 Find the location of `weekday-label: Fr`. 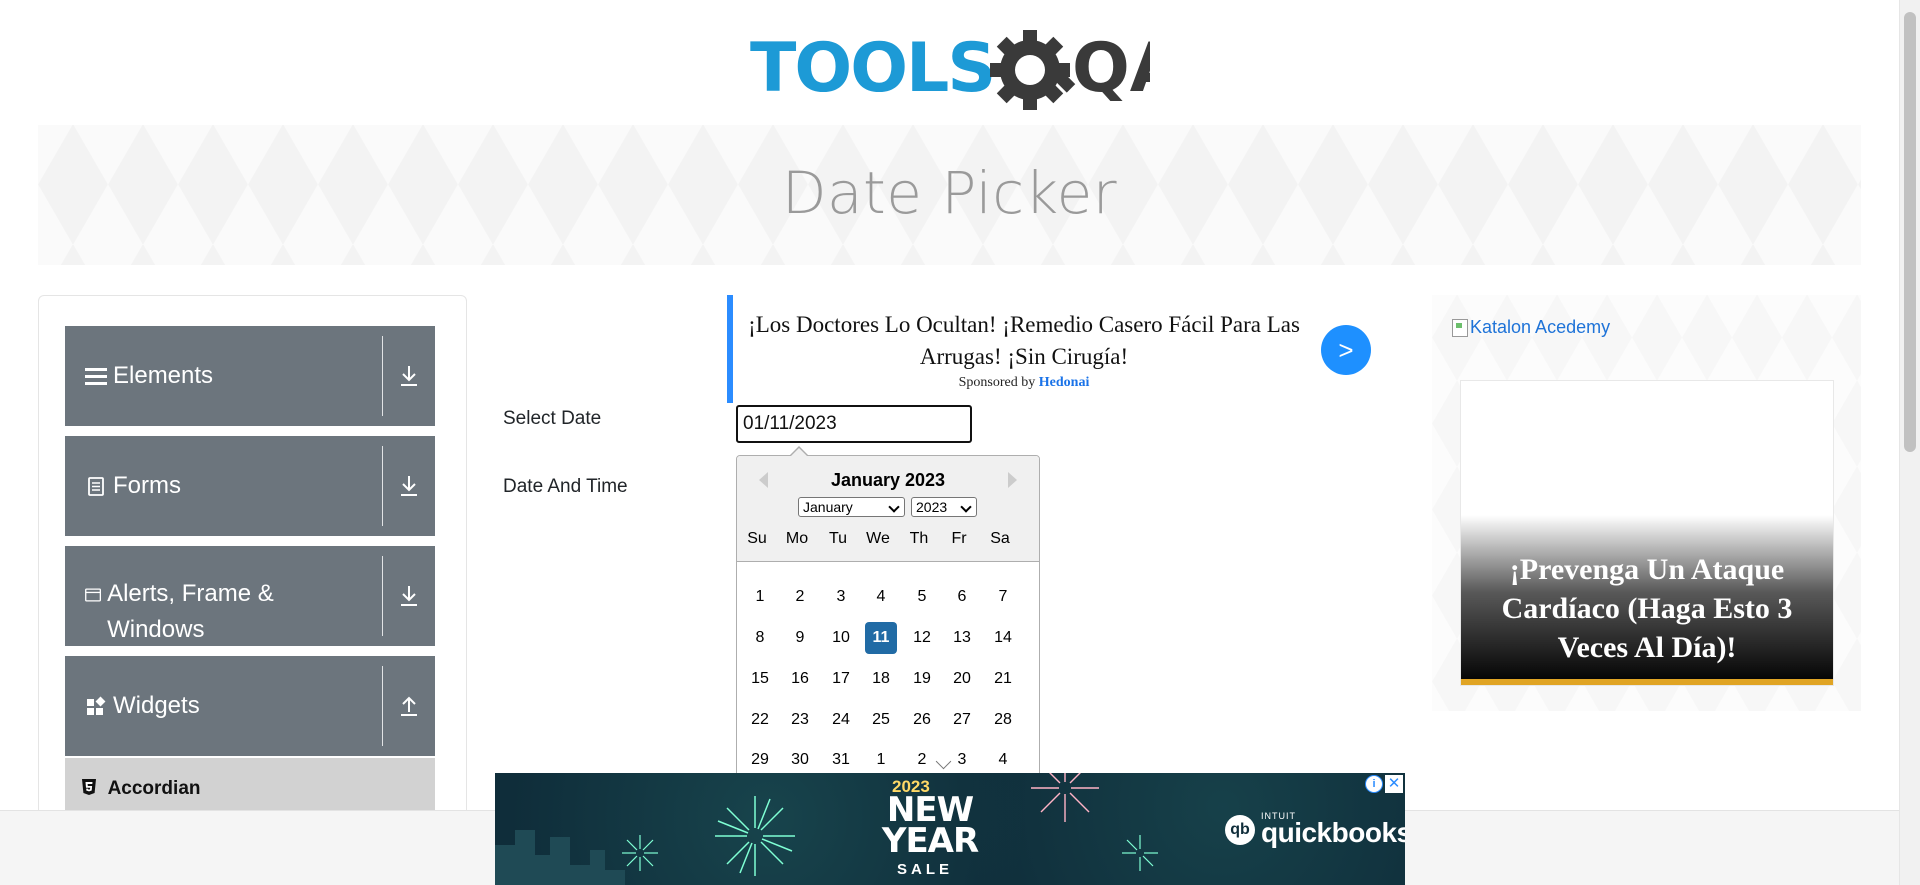

weekday-label: Fr is located at coordinates (959, 538).